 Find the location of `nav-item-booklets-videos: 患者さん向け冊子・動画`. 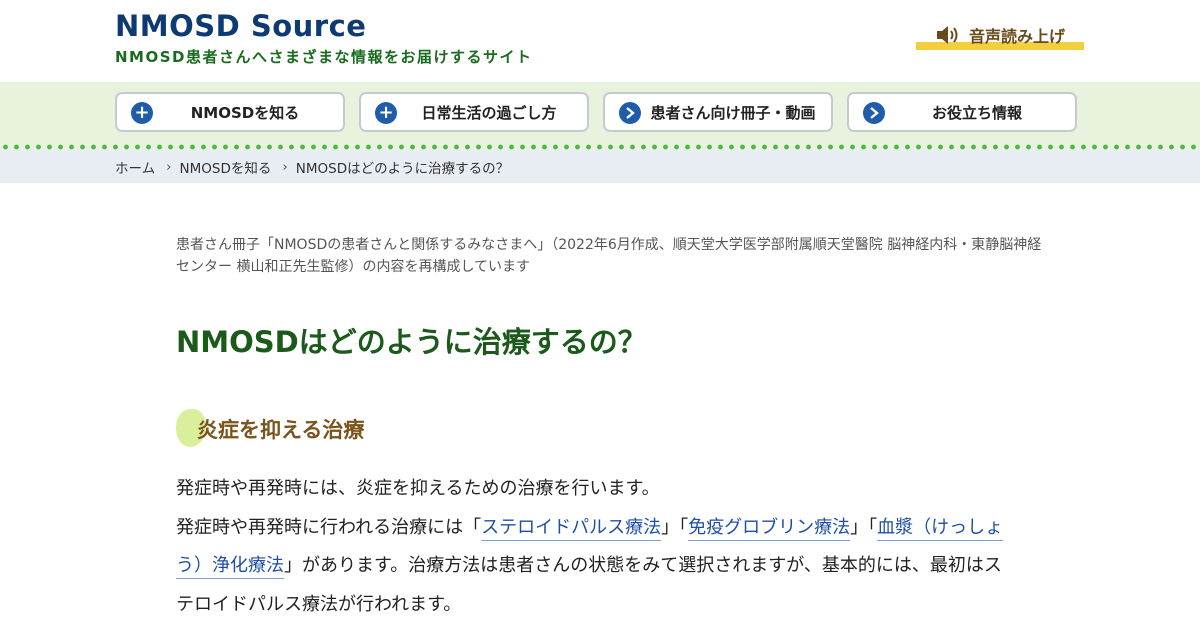

nav-item-booklets-videos: 患者さん向け冊子・動画 is located at coordinates (718, 112).